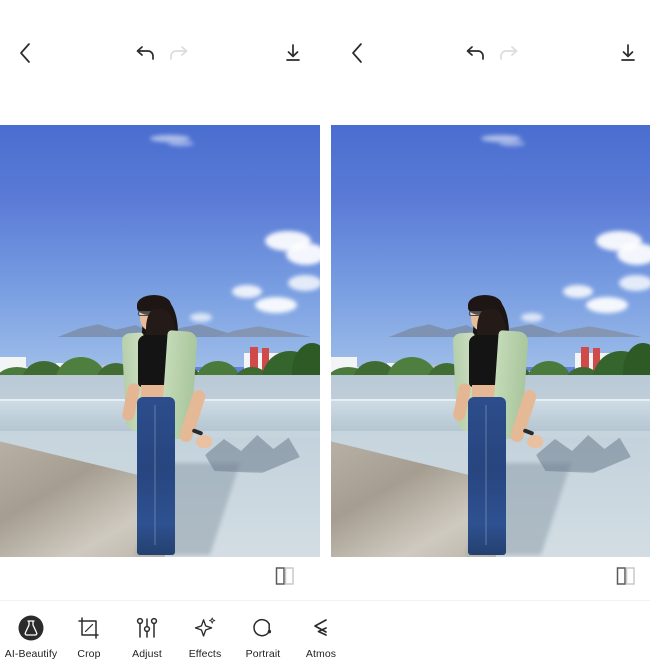 The image size is (650, 670). I want to click on tool-atmos: Atmos, so click(321, 636).